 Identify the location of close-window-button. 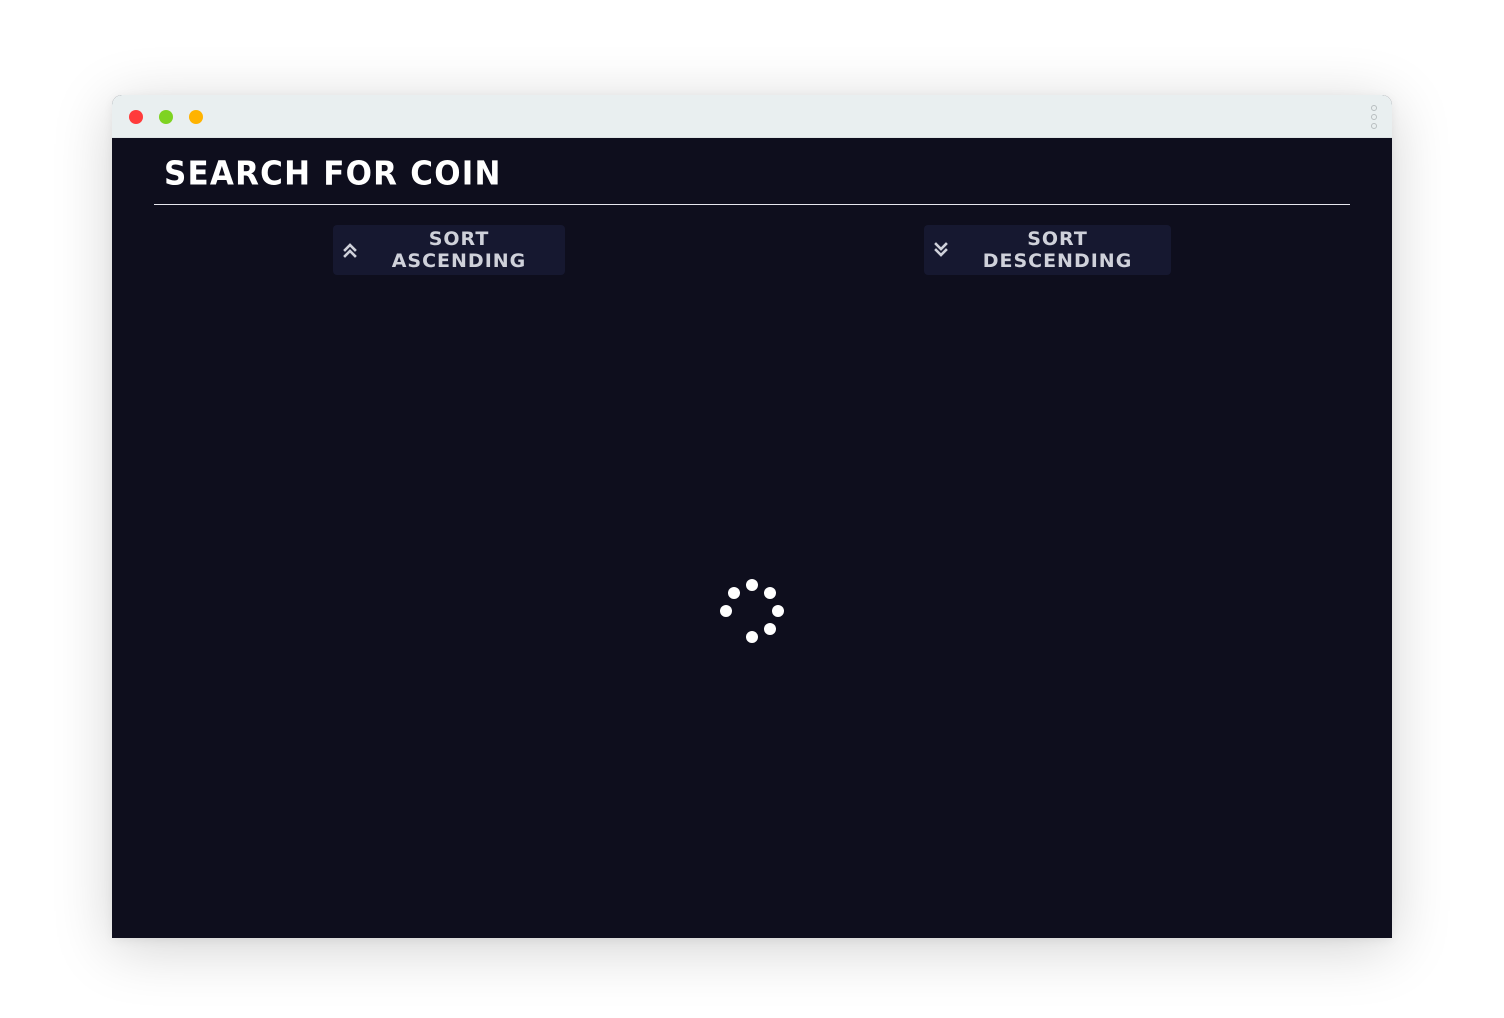
(136, 117).